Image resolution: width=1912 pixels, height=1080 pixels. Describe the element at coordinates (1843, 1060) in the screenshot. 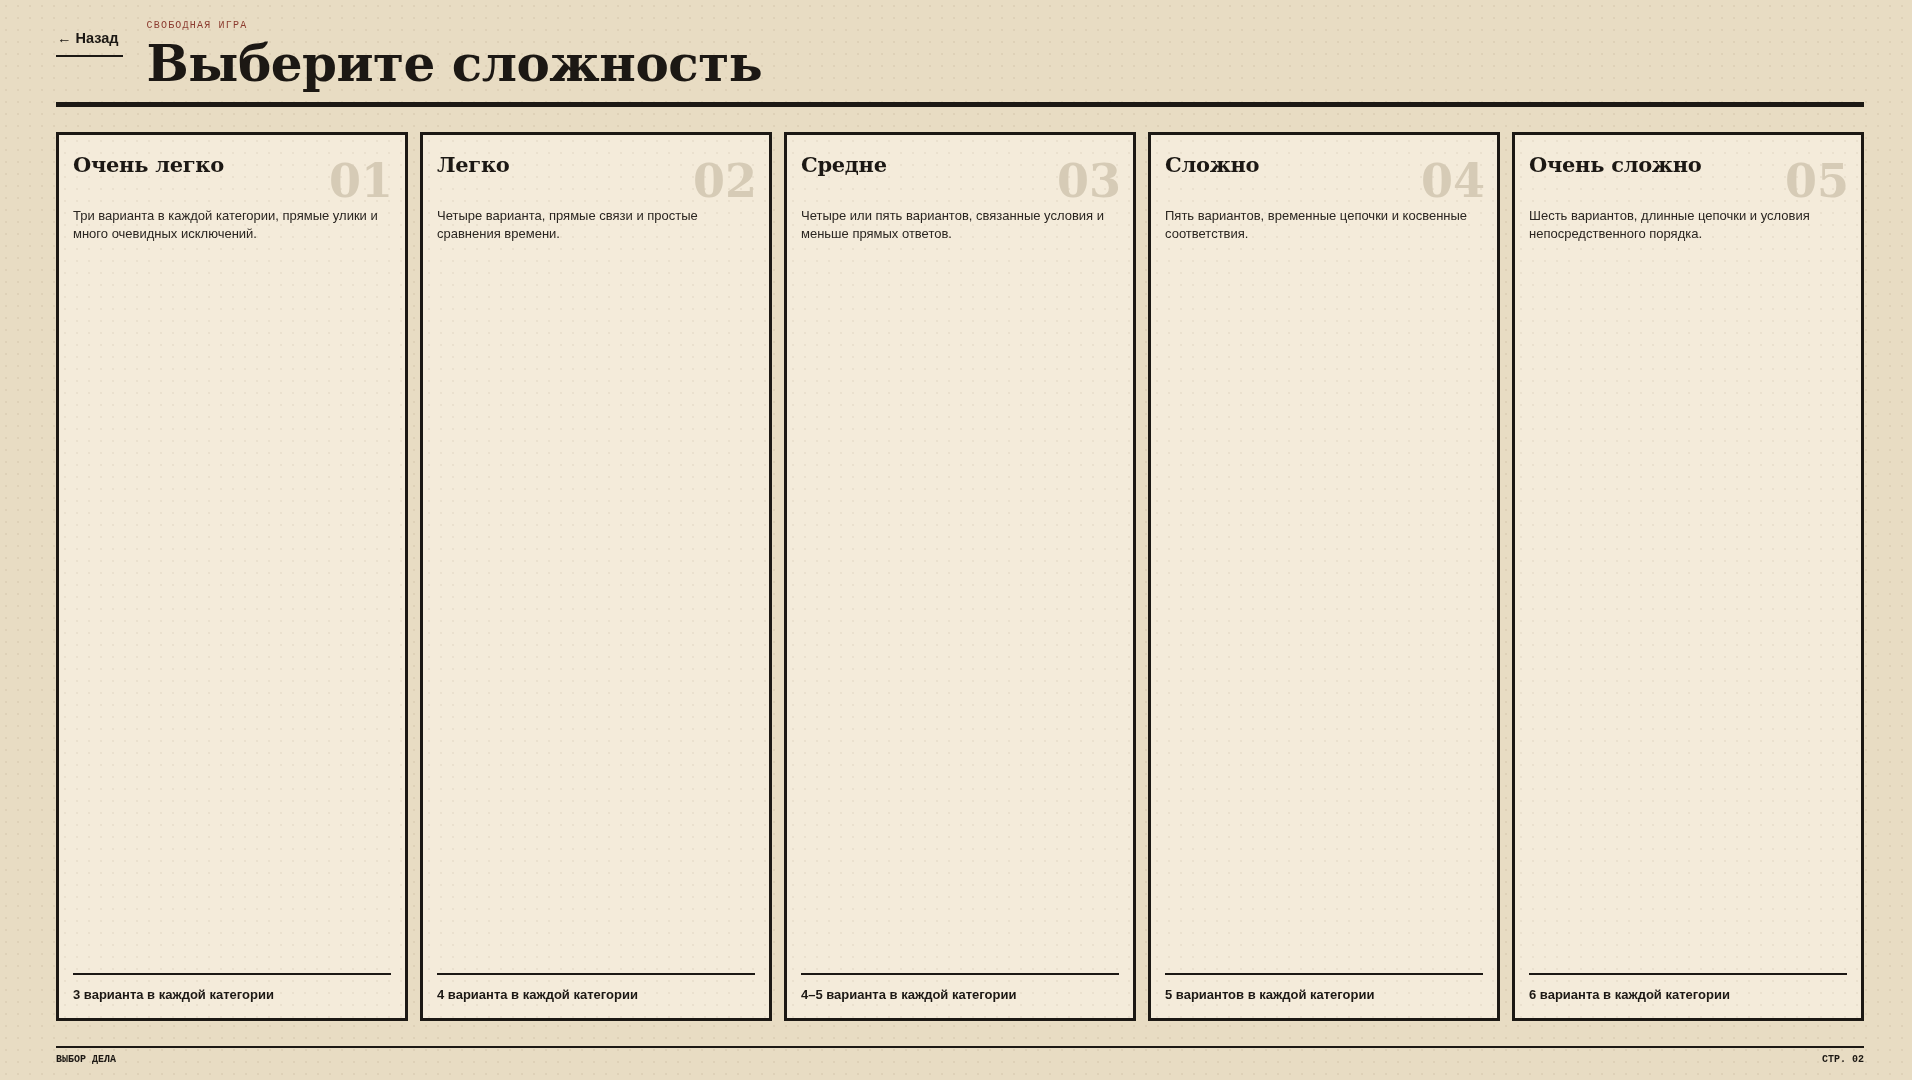

I see `page-number: СТР. 02` at that location.